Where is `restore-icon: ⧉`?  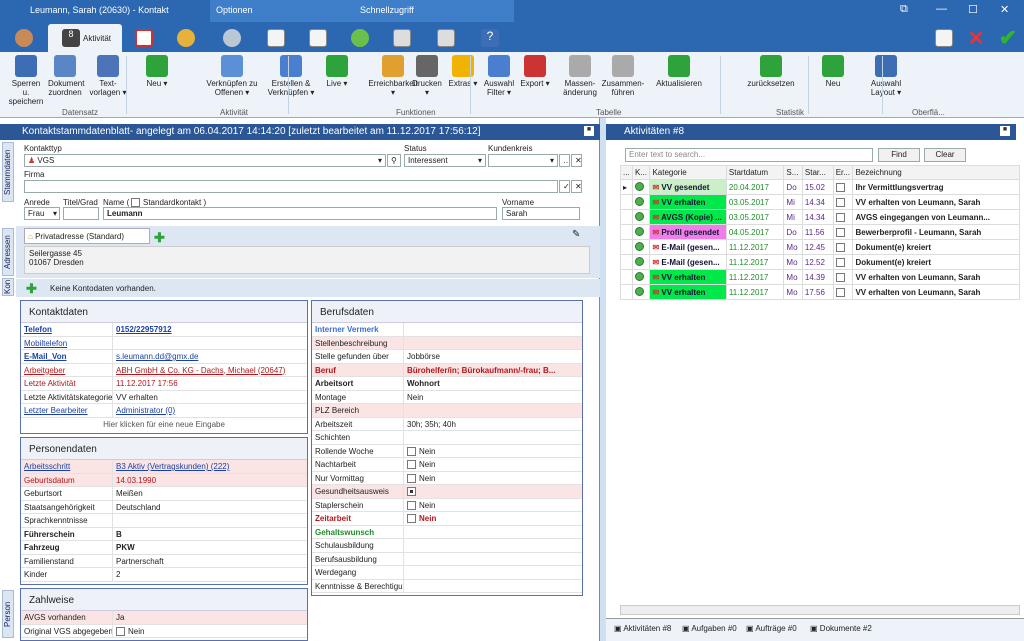
restore-icon: ⧉ is located at coordinates (904, 9).